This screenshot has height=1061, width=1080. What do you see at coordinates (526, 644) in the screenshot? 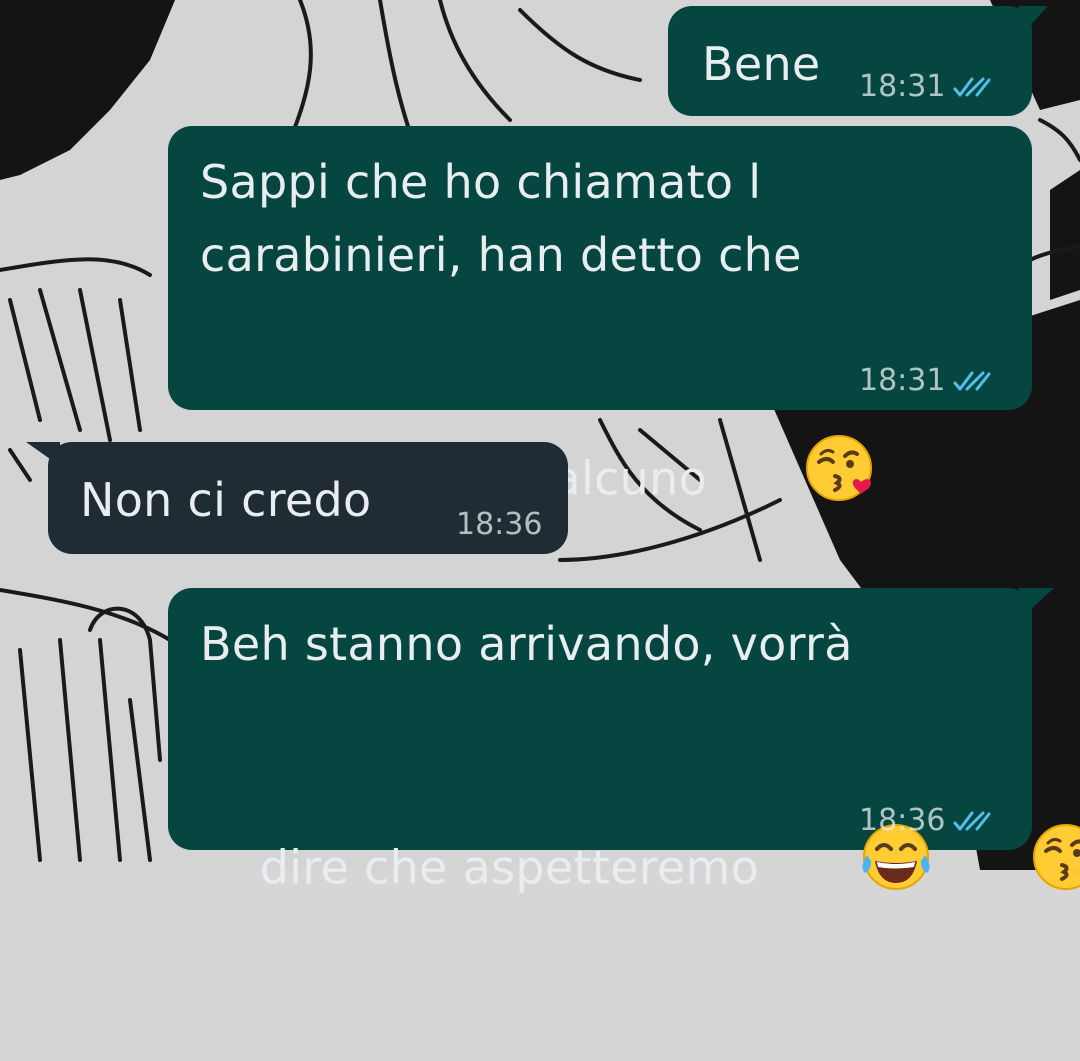
I see `message-text-line-1: Beh stanno arrivando, vorrà` at bounding box center [526, 644].